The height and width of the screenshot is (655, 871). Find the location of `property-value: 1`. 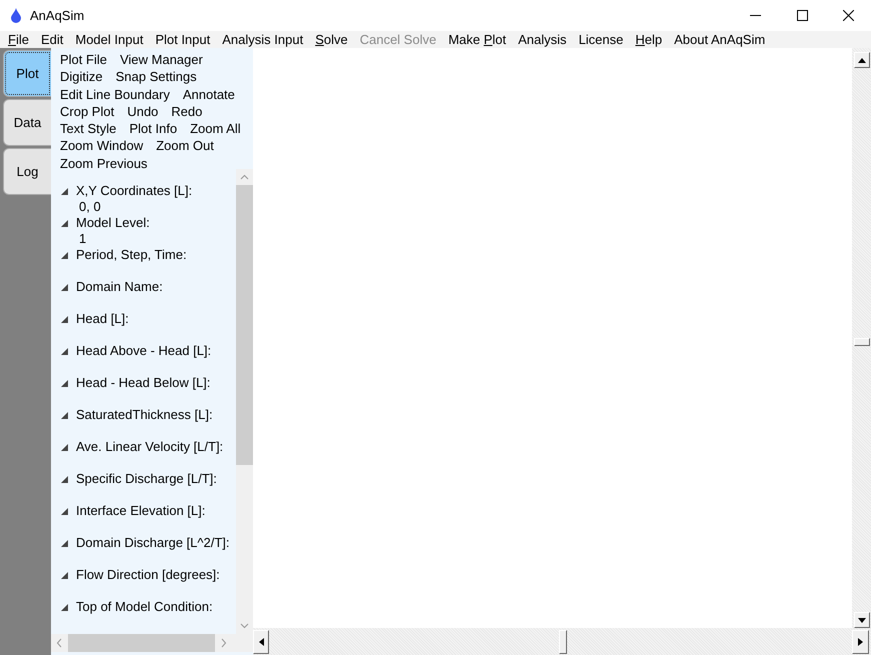

property-value: 1 is located at coordinates (82, 239).